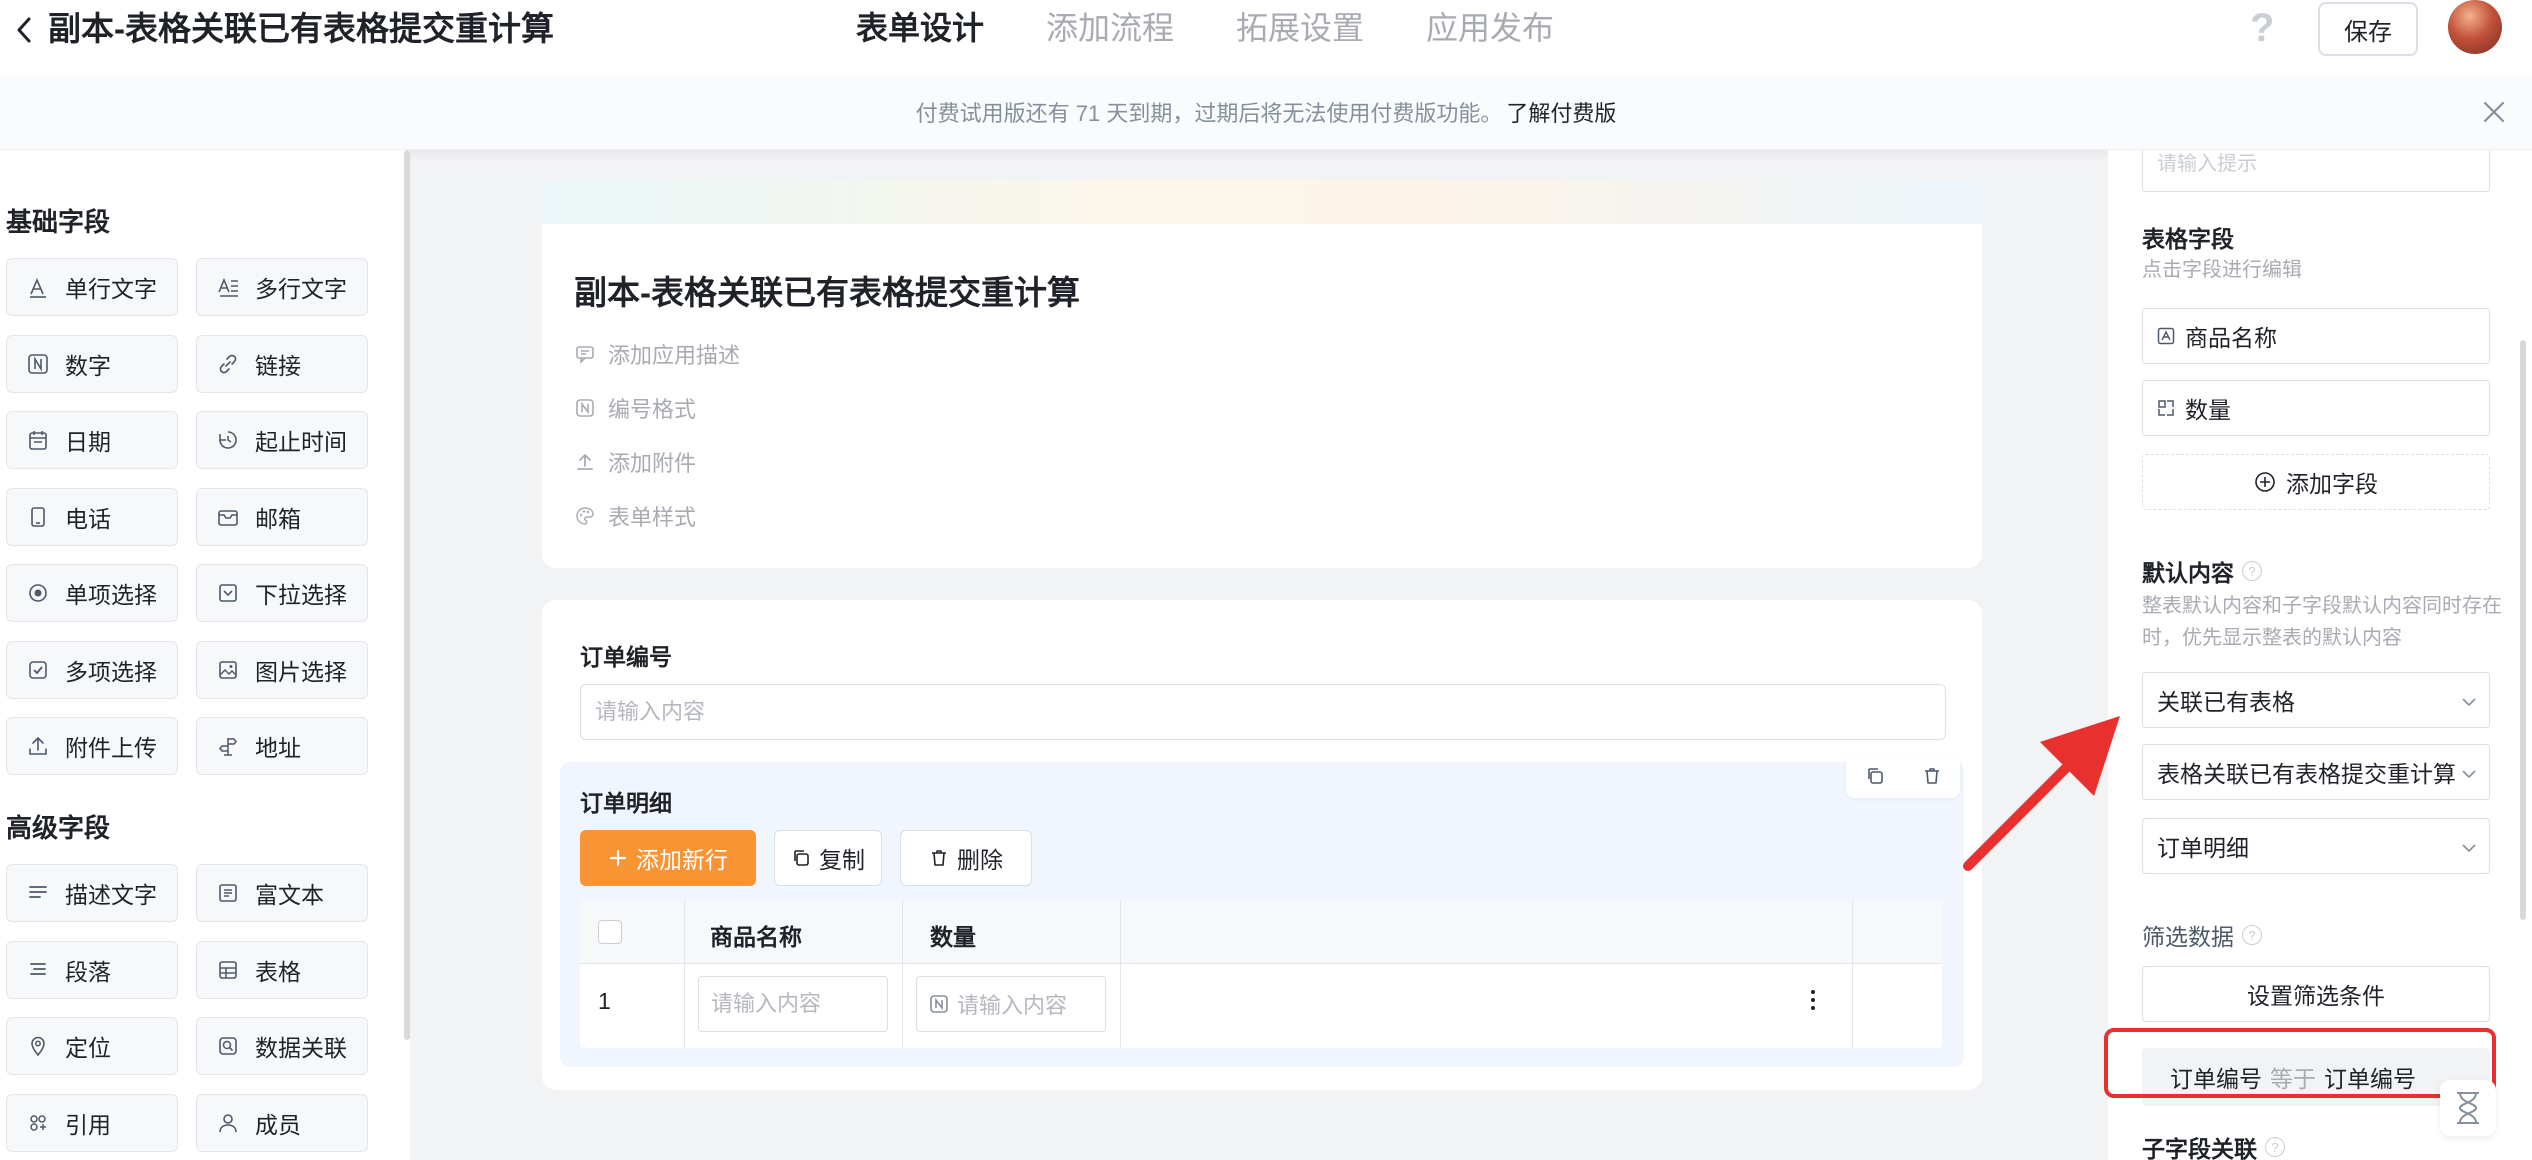 Image resolution: width=2532 pixels, height=1160 pixels. What do you see at coordinates (2523, 630) in the screenshot?
I see `right-panel-scrollbar` at bounding box center [2523, 630].